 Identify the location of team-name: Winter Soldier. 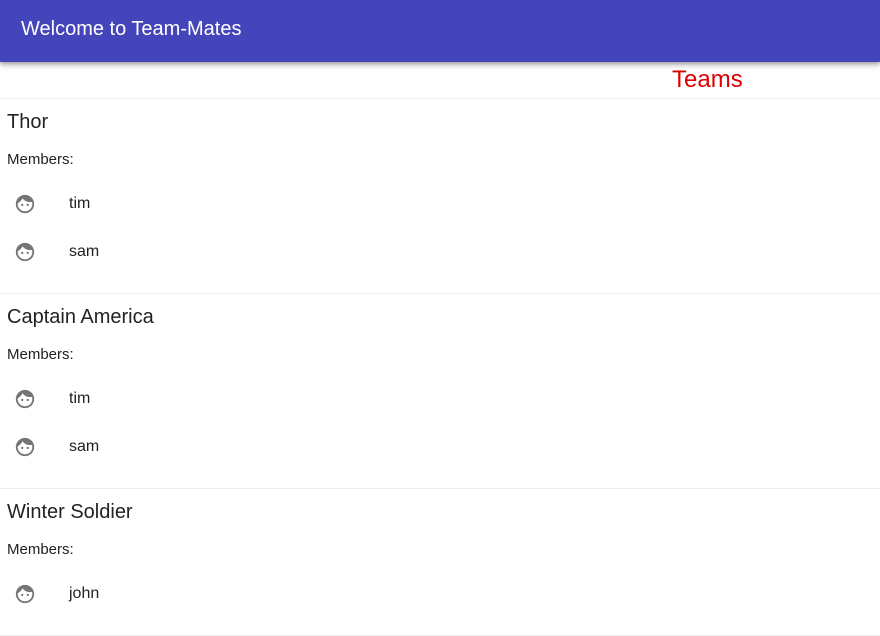
(70, 512).